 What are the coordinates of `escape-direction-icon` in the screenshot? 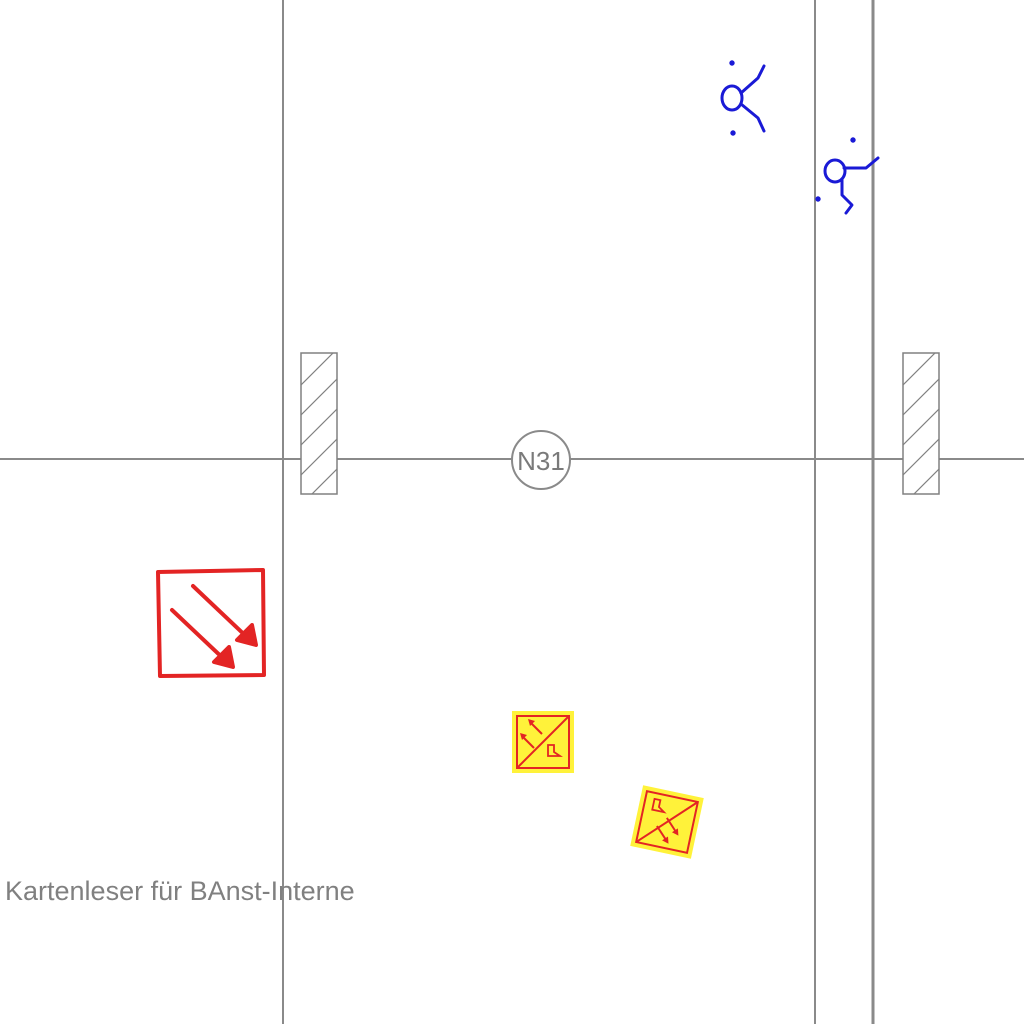 It's located at (211, 623).